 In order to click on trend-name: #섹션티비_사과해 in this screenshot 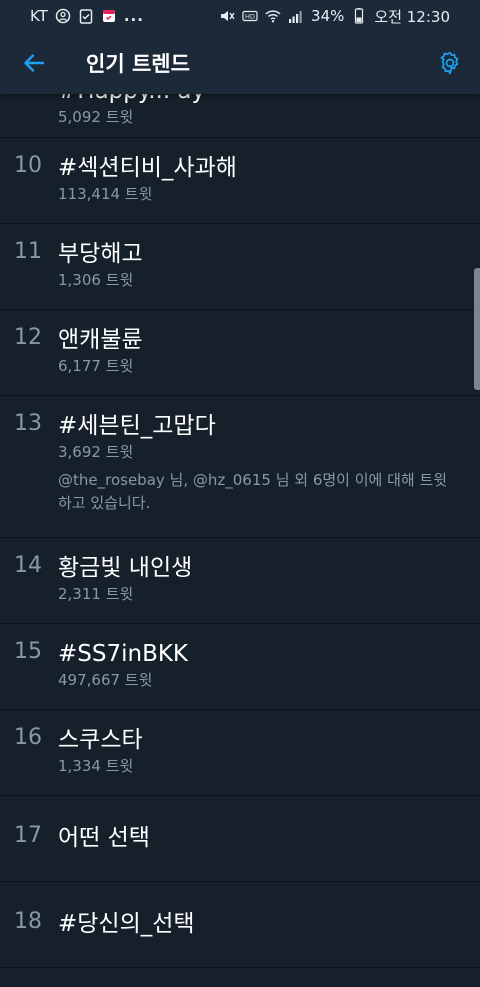, I will do `click(147, 168)`.